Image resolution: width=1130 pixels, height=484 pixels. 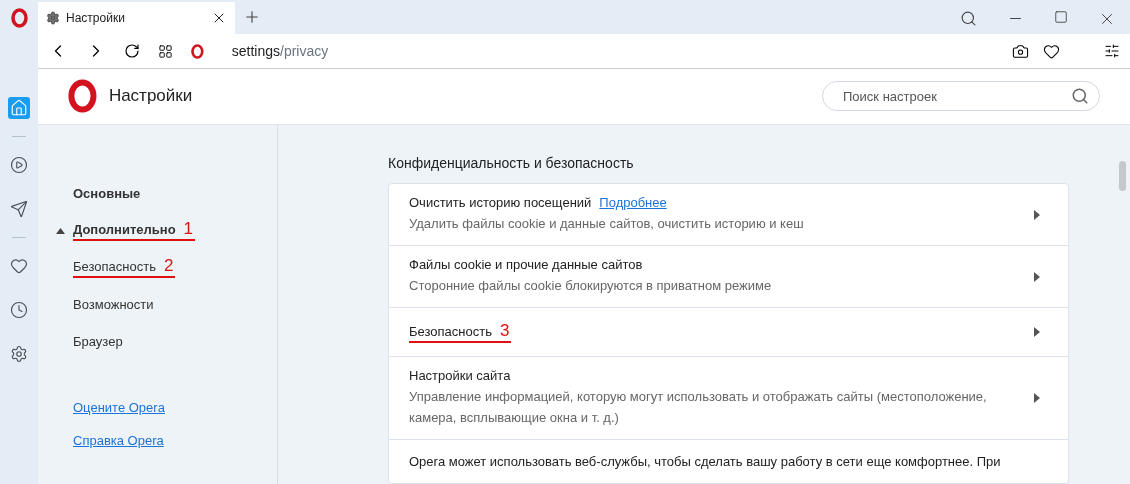 What do you see at coordinates (591, 286) in the screenshot?
I see `row-subtitle: Сторонние файлы cookie блокируются в приватном режиме` at bounding box center [591, 286].